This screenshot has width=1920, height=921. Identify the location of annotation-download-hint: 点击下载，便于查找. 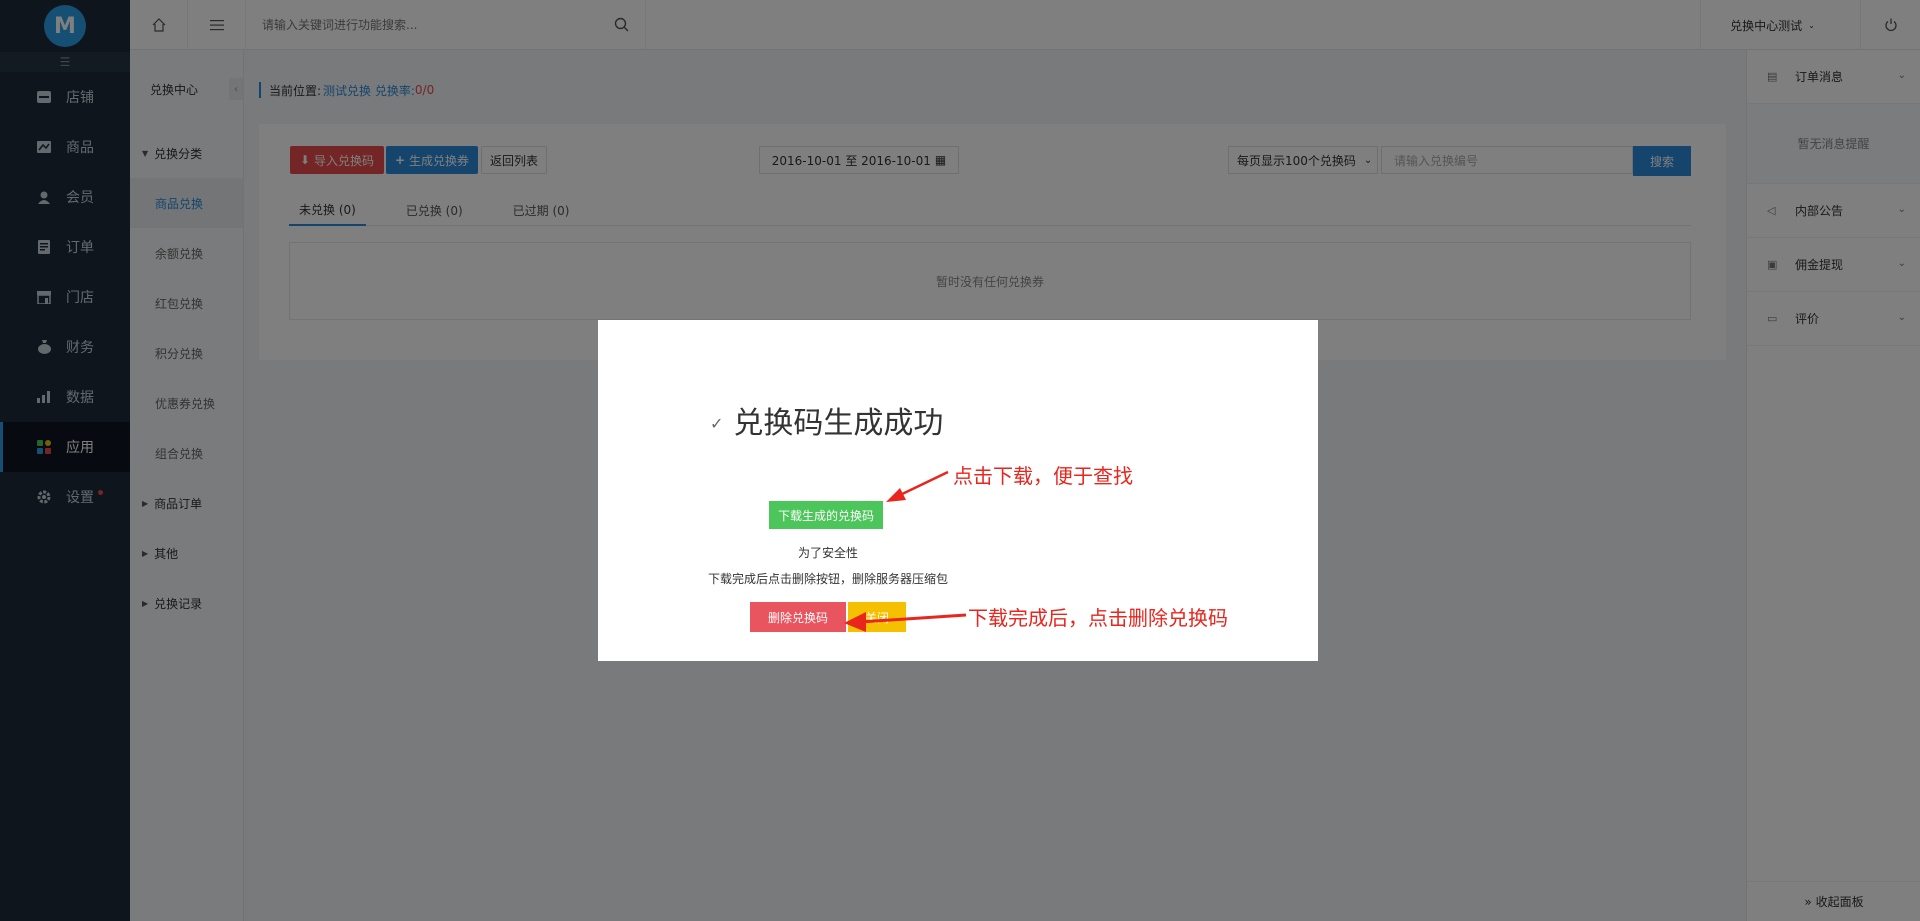
(1043, 476).